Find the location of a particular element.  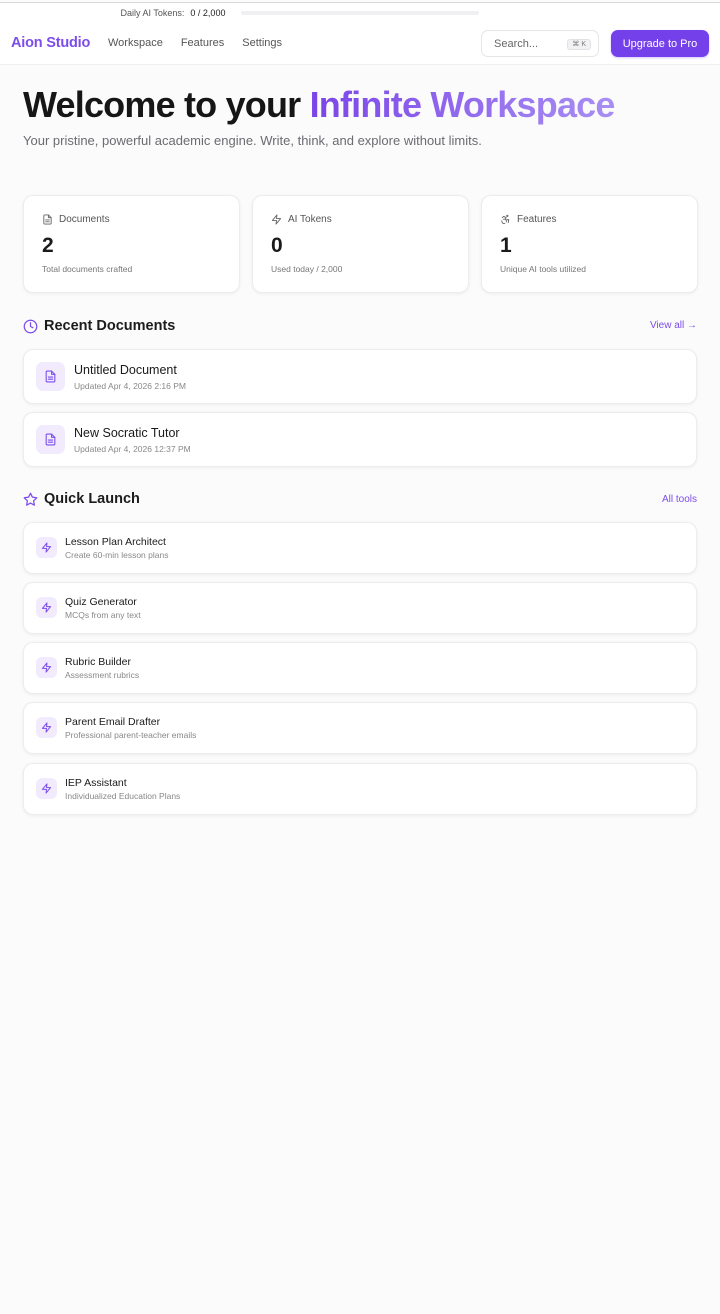

search-input: Search... ⌘ K is located at coordinates (540, 43).